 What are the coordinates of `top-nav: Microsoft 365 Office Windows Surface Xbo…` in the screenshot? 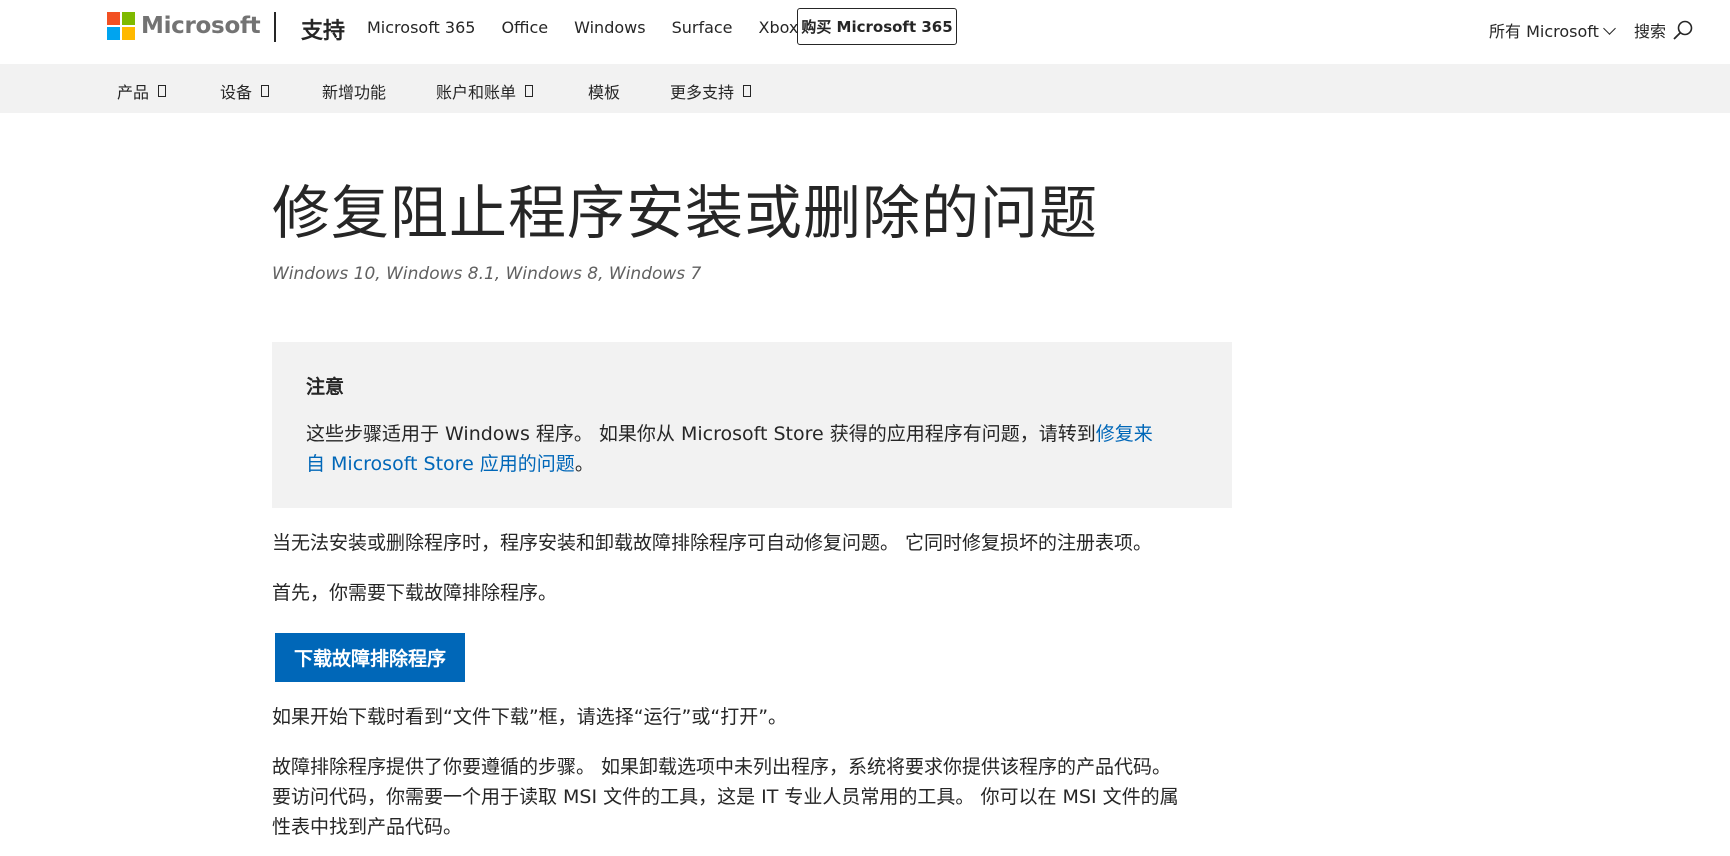 It's located at (595, 27).